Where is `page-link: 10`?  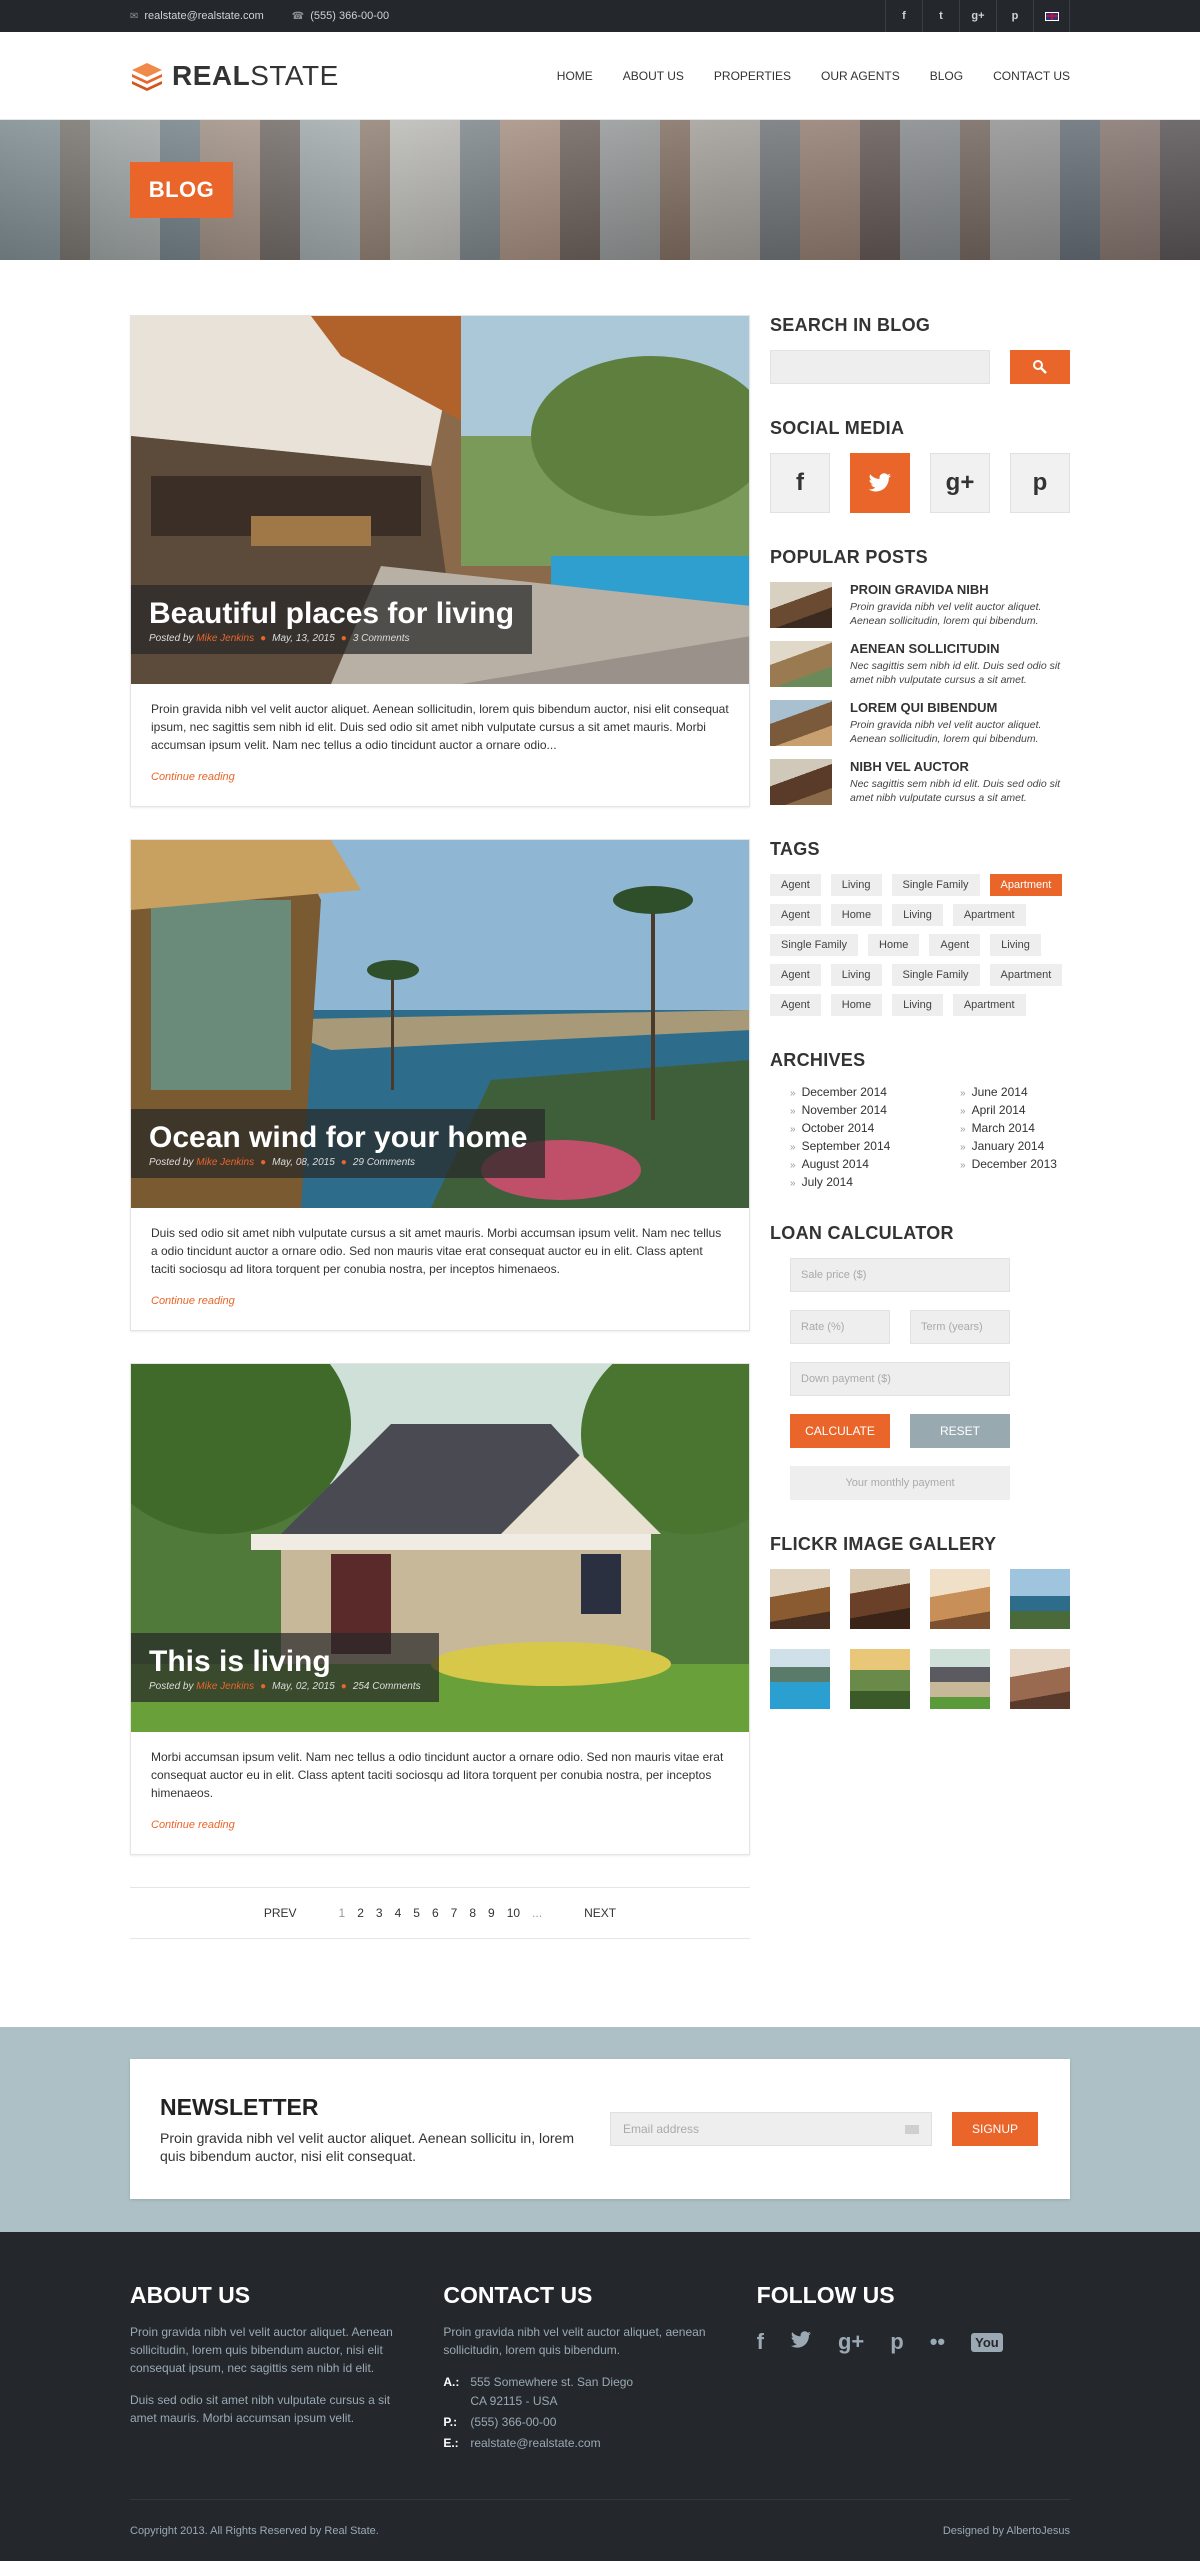
page-link: 10 is located at coordinates (513, 1913).